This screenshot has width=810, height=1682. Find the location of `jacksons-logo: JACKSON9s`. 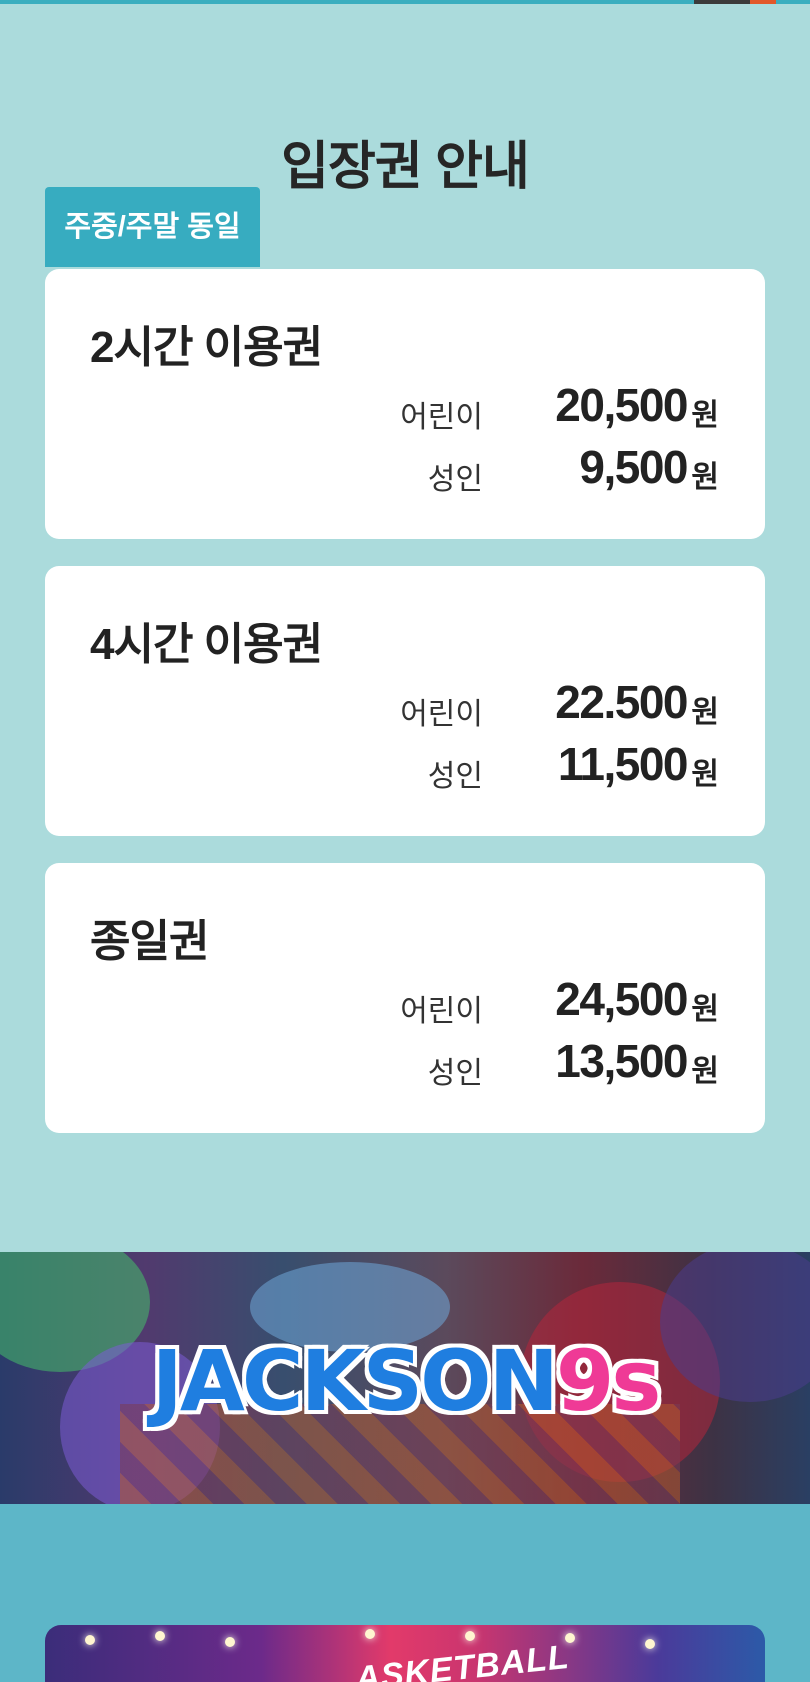

jacksons-logo: JACKSON9s is located at coordinates (405, 1381).